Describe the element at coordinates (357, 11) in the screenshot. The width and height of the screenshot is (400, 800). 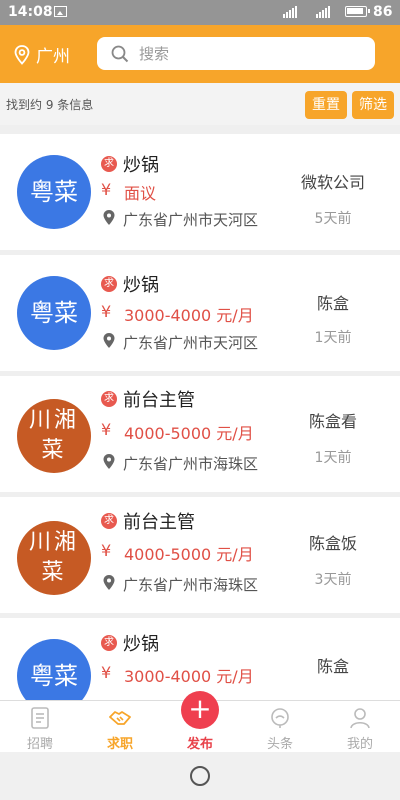
I see `battery-icon` at that location.